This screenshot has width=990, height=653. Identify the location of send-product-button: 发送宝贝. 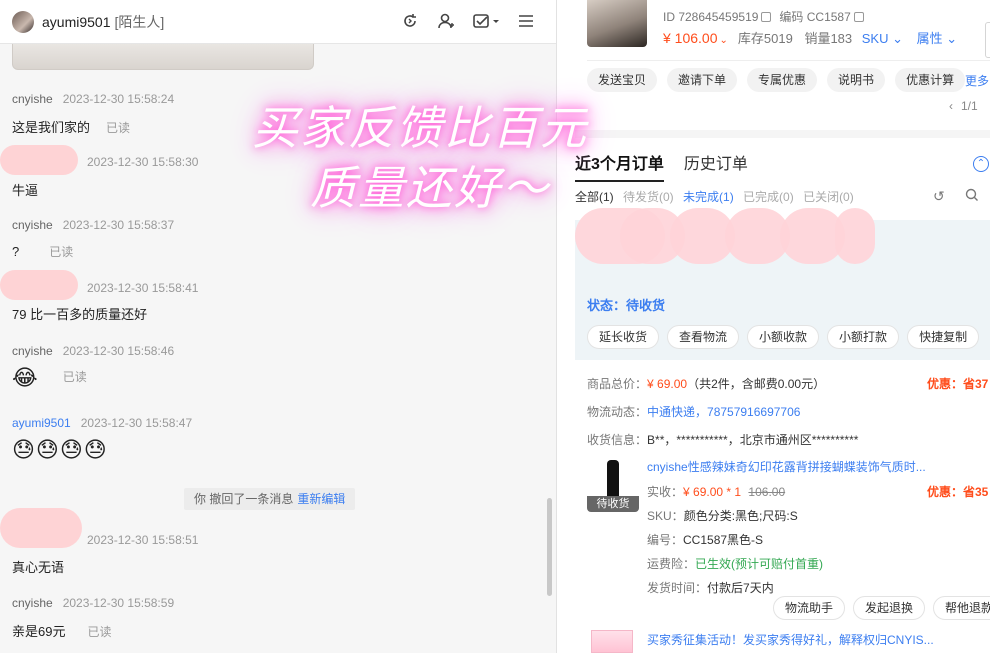
(622, 80).